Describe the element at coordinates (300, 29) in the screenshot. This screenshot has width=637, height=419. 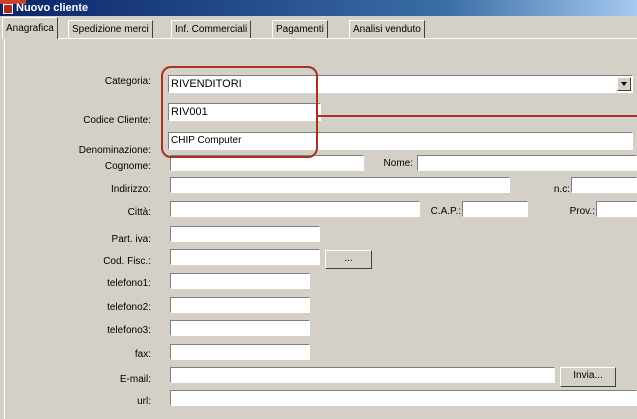
I see `tab-pagamenti: Pagamenti` at that location.